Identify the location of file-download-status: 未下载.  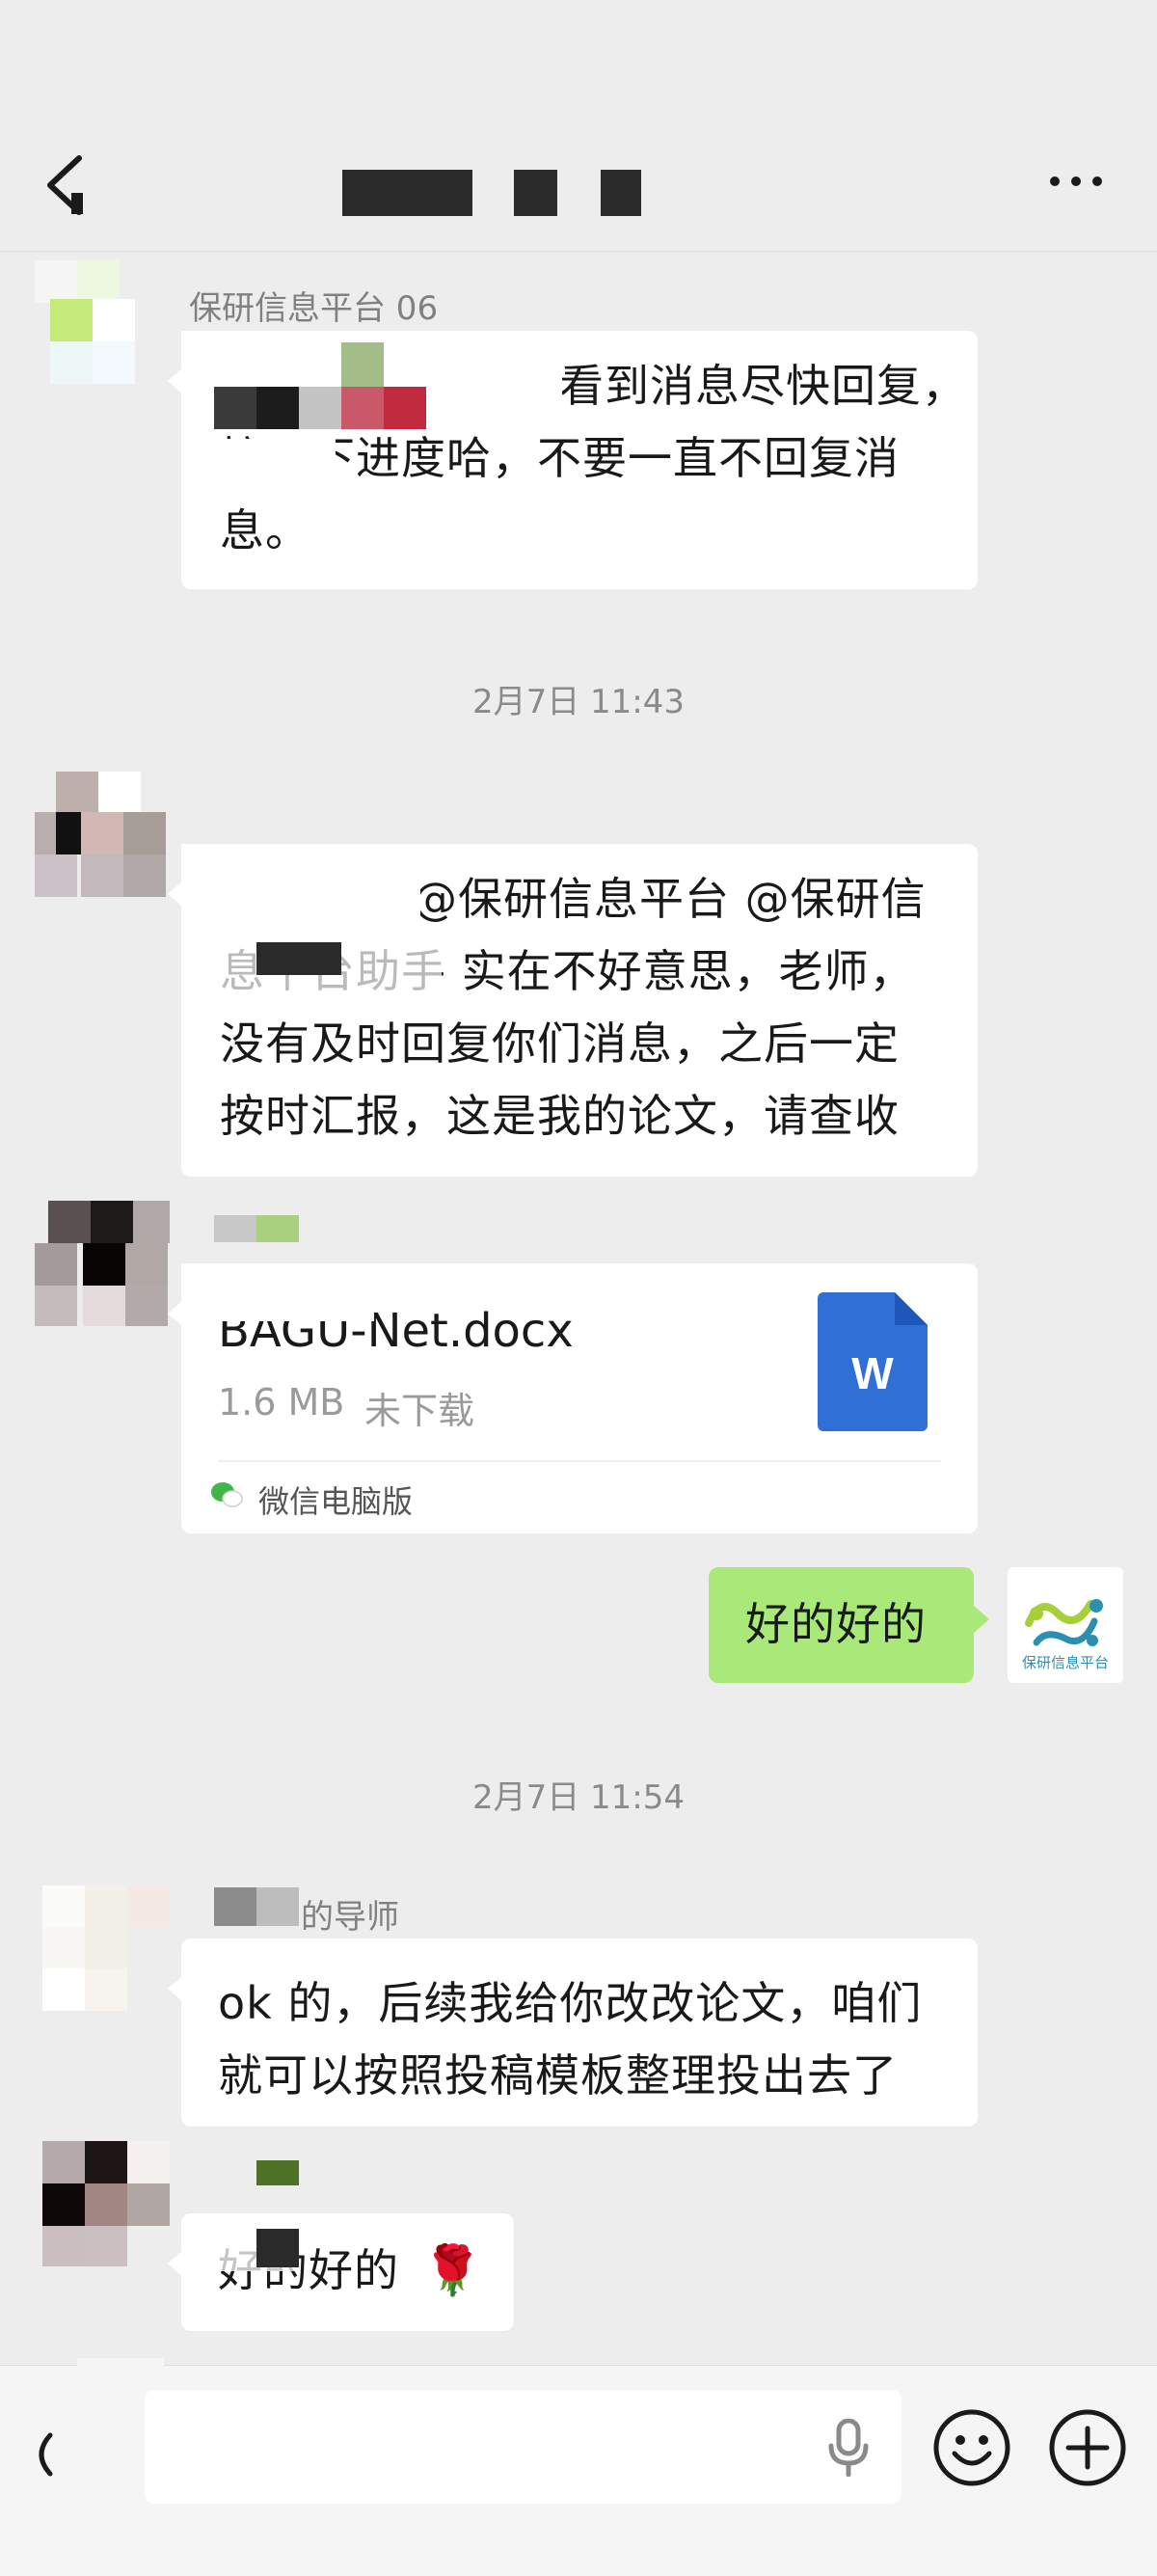
(419, 1411).